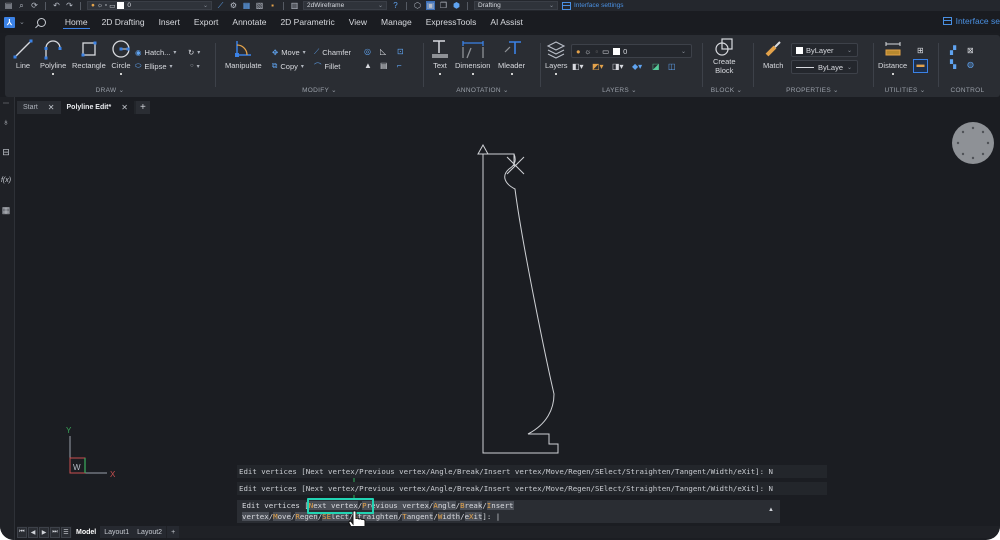 This screenshot has width=1000, height=540. What do you see at coordinates (399, 65) in the screenshot?
I see `offset-icon: ⌐` at bounding box center [399, 65].